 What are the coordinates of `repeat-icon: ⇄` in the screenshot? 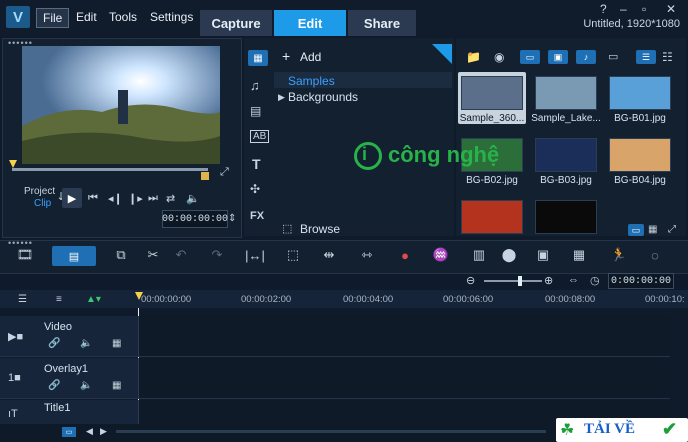 It's located at (170, 198).